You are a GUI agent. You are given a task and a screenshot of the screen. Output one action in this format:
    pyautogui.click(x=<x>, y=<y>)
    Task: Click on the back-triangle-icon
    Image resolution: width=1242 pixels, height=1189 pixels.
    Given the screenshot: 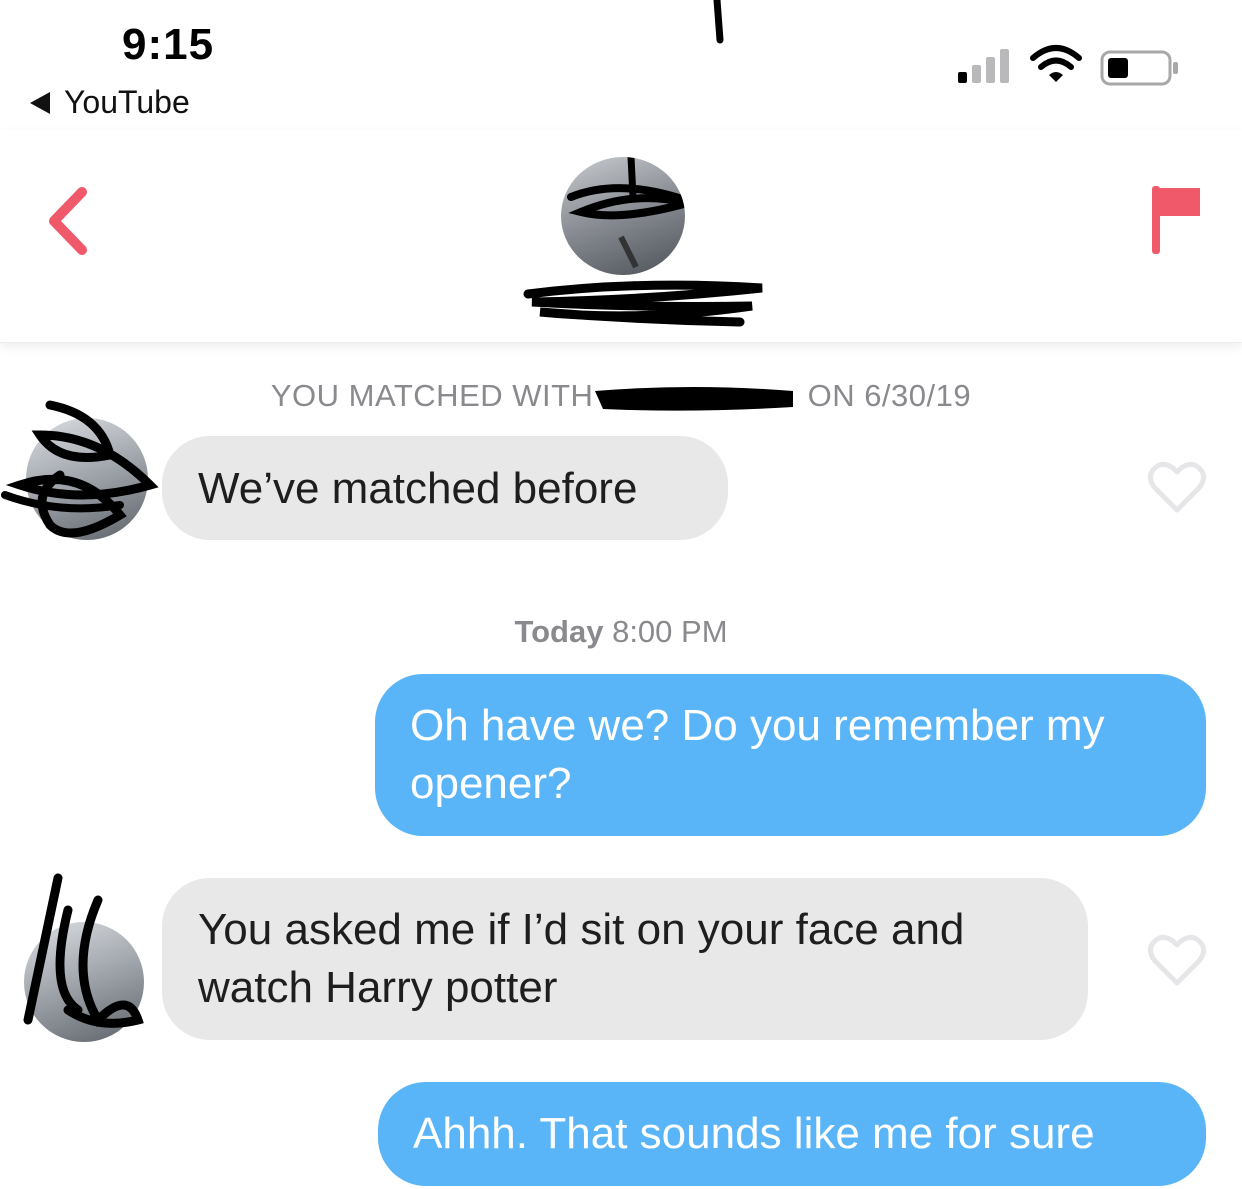 What is the action you would take?
    pyautogui.click(x=40, y=102)
    